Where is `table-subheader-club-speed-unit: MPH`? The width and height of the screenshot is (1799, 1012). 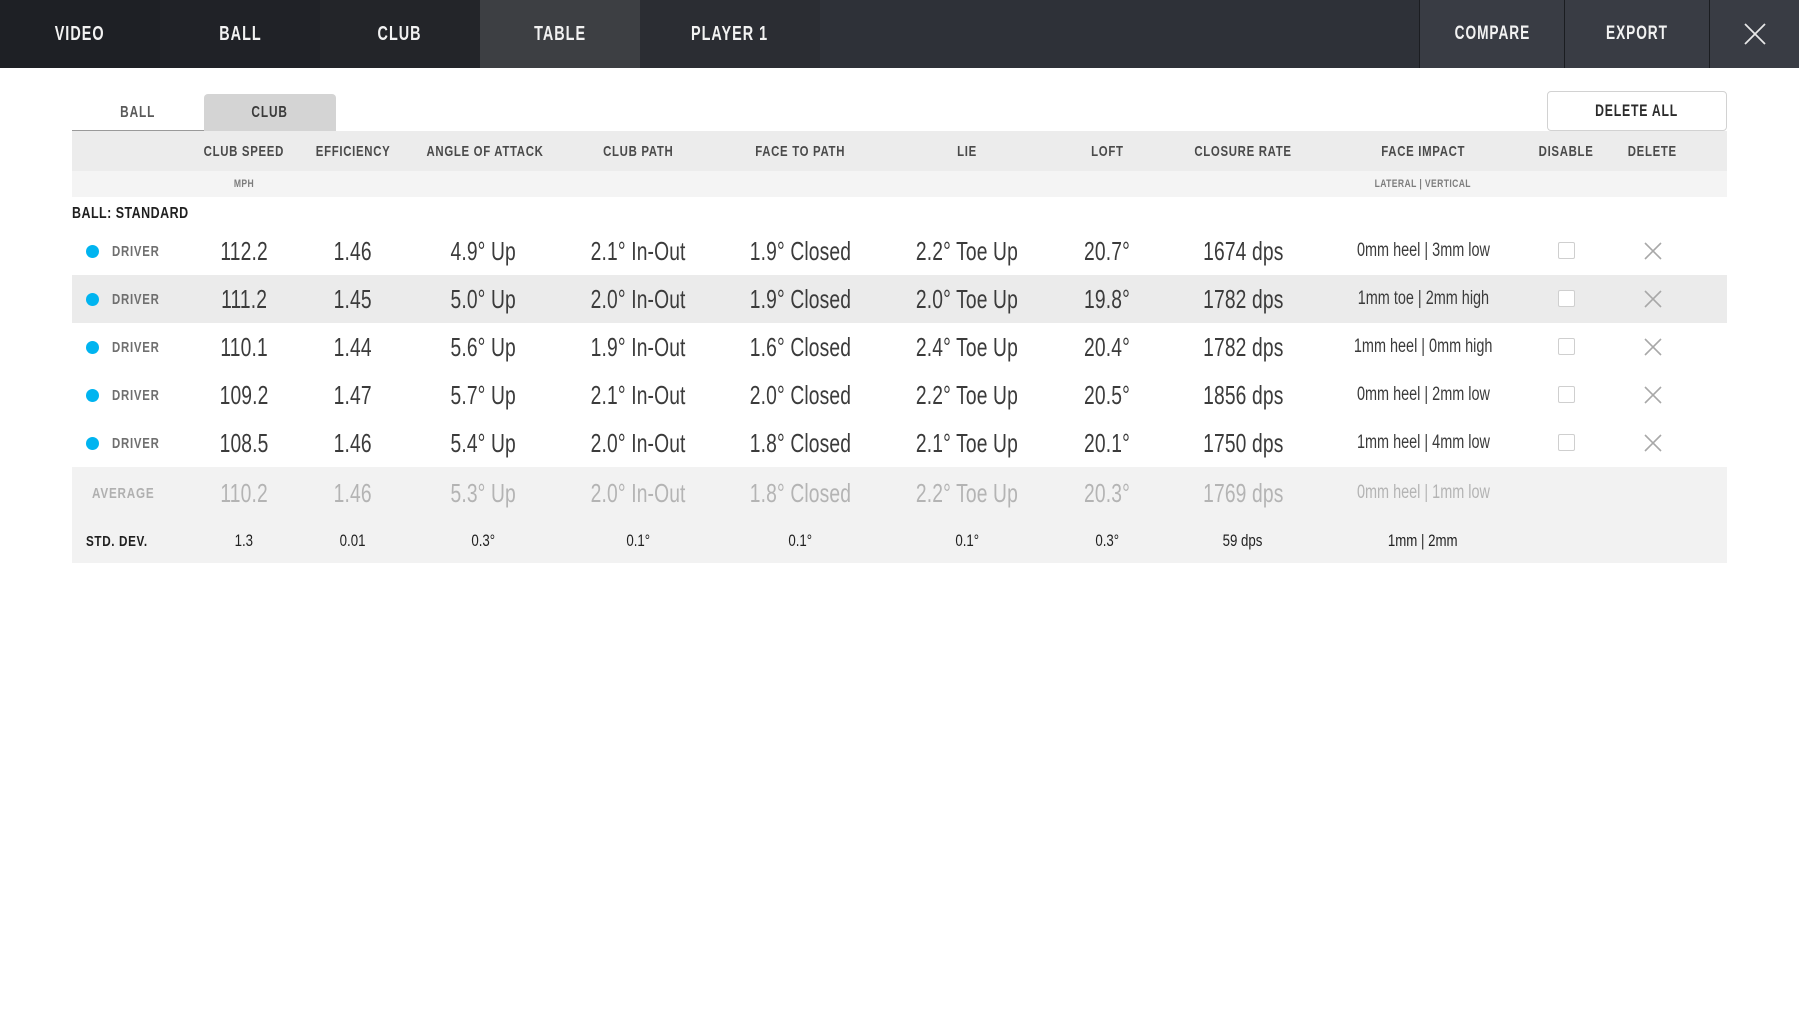 table-subheader-club-speed-unit: MPH is located at coordinates (244, 184).